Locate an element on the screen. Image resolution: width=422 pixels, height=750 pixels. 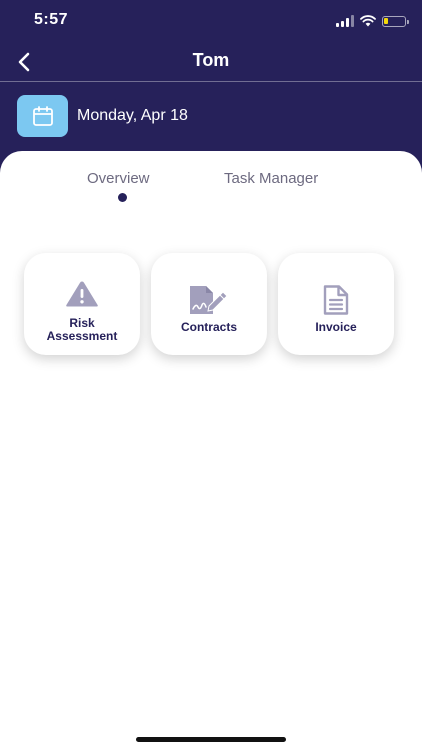
tab-task-manager: Task Manager is located at coordinates (271, 178).